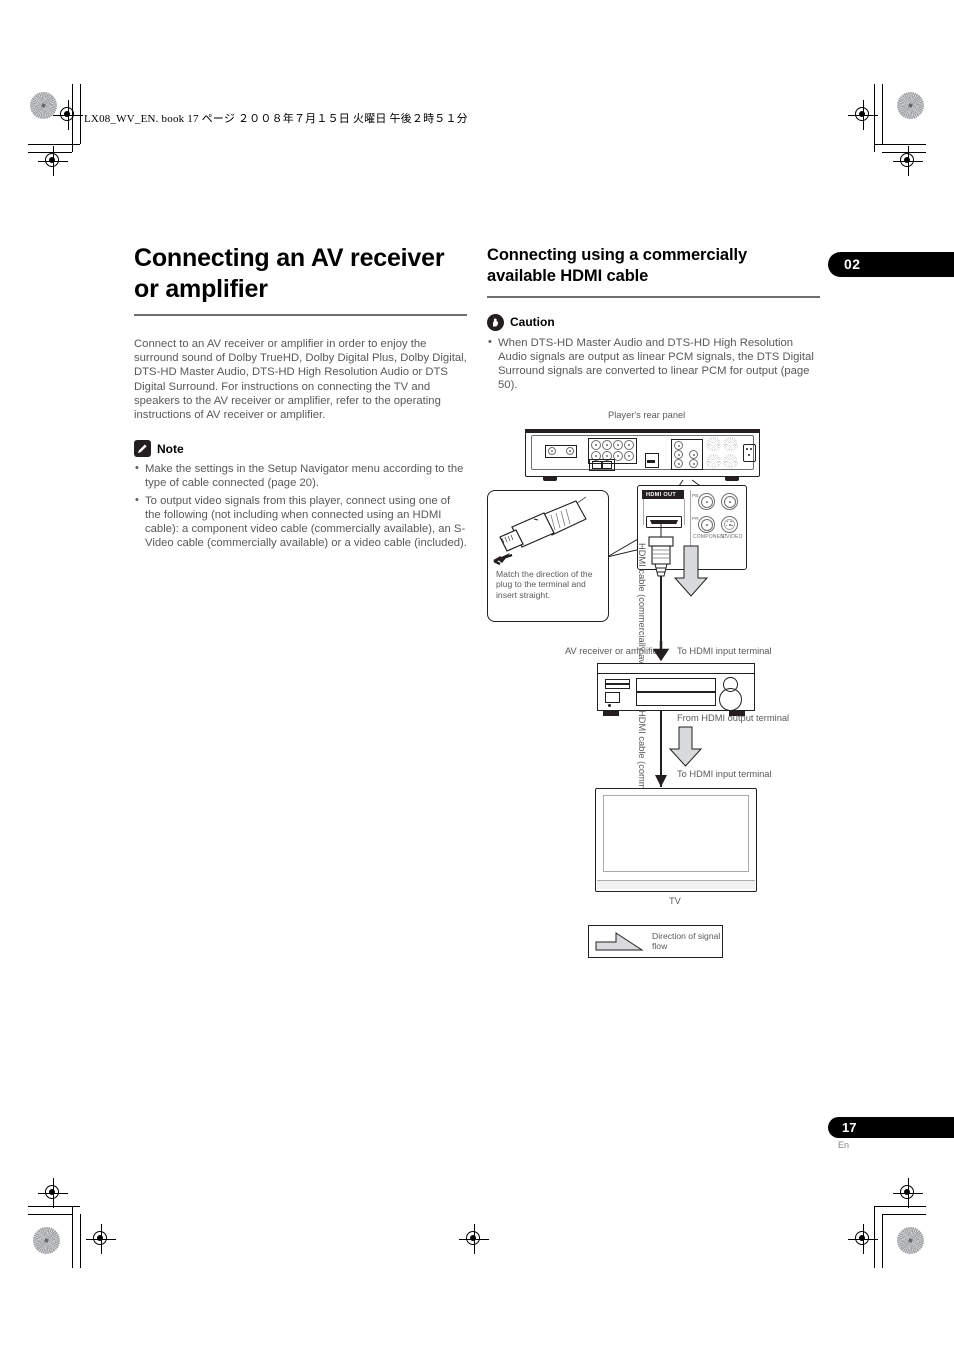 The height and width of the screenshot is (1347, 954). What do you see at coordinates (647, 415) in the screenshot?
I see `rear-panel-caption: Player's rear panel` at bounding box center [647, 415].